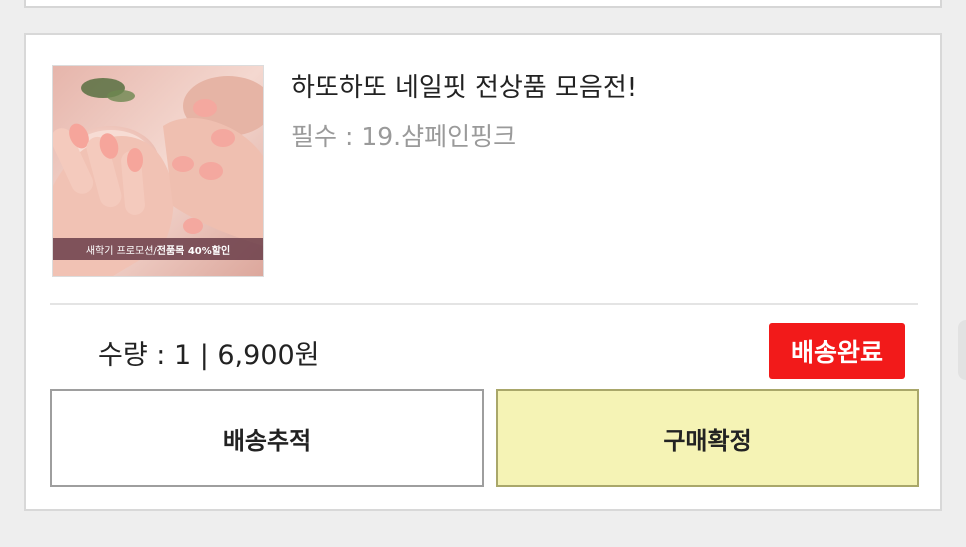 The width and height of the screenshot is (966, 547). Describe the element at coordinates (121, 251) in the screenshot. I see `thumbnail-caption-prefix: 새학기 프로모션/` at that location.